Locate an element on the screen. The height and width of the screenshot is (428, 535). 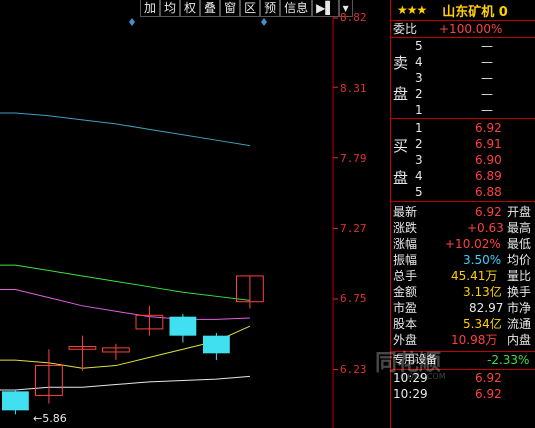
sell-level: 2 is located at coordinates (419, 94).